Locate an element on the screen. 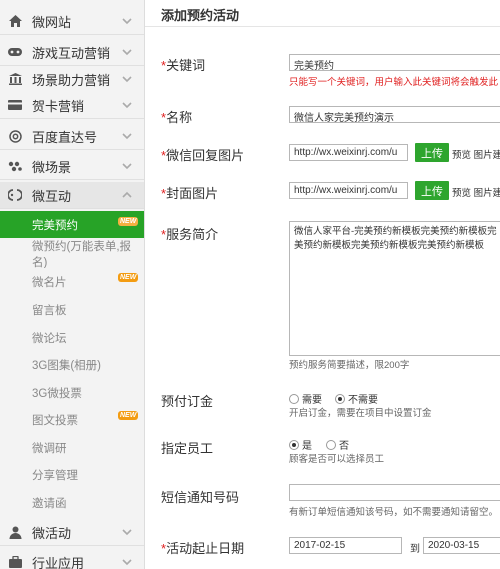  menu-item-industry-apps: 行业应用 is located at coordinates (72, 559).